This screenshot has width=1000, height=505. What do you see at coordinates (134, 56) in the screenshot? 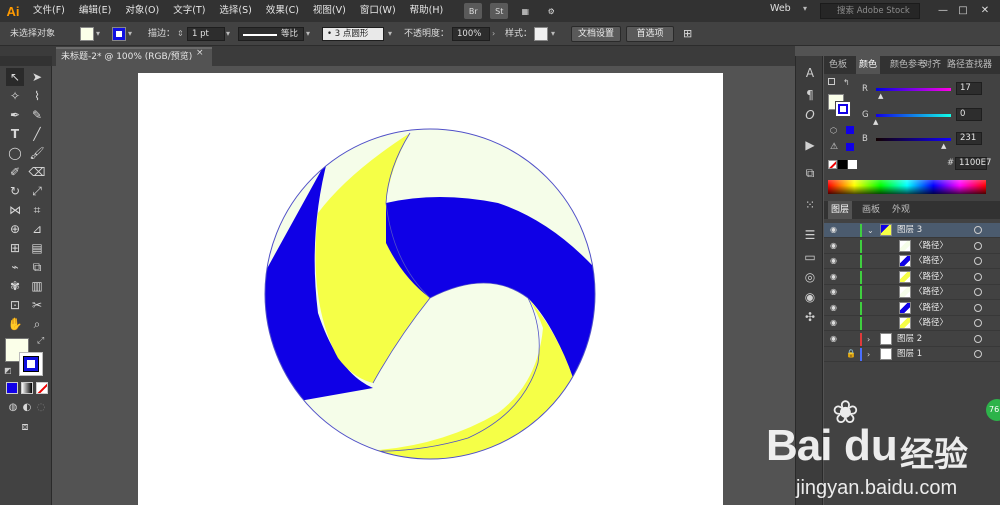
I see `document-tab: 未标题-2* @ 100% (RGB/预览)` at bounding box center [134, 56].